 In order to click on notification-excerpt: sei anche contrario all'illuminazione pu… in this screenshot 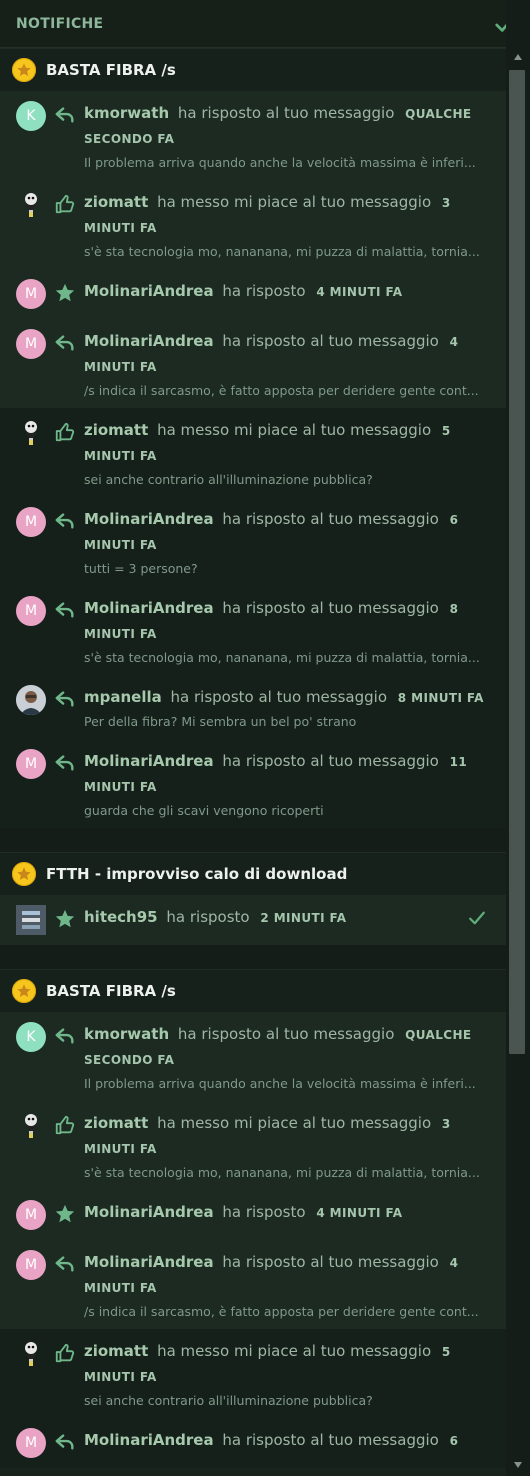, I will do `click(228, 1400)`.